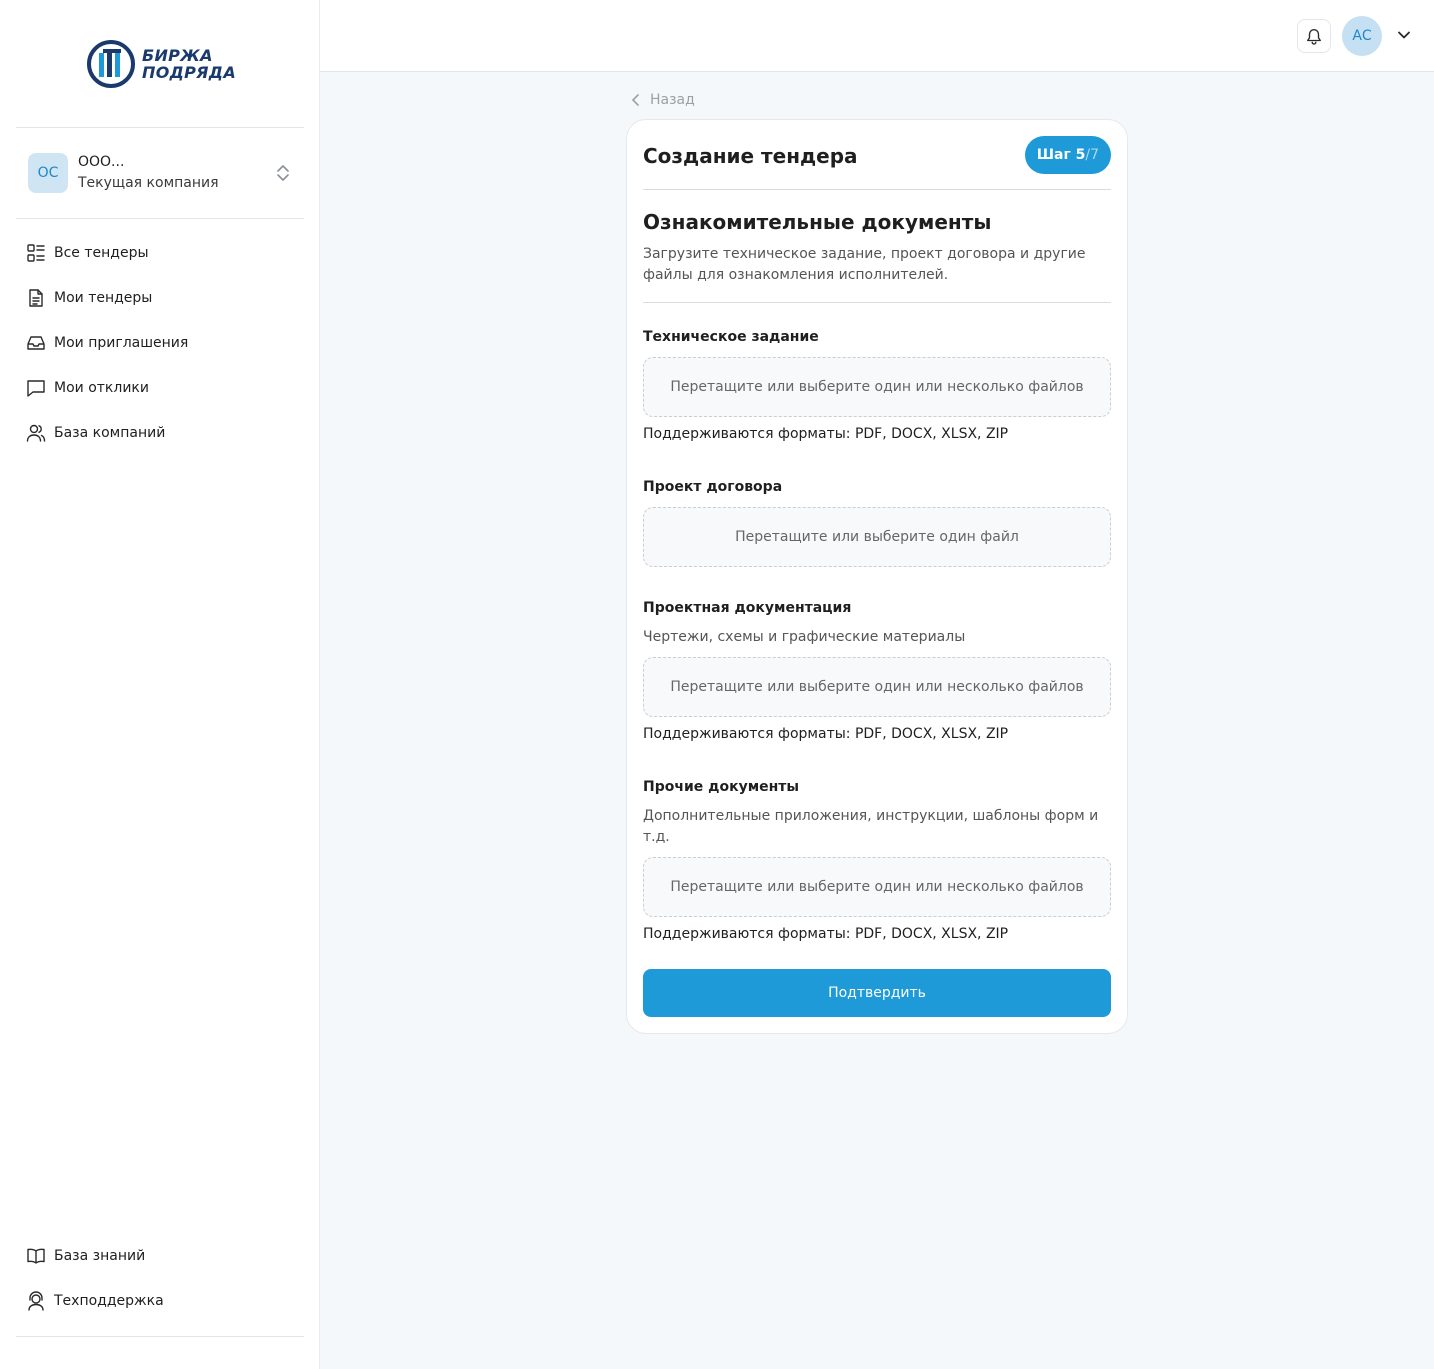 The width and height of the screenshot is (1434, 1369). Describe the element at coordinates (877, 993) in the screenshot. I see `confirm-button: Подтвердить` at that location.